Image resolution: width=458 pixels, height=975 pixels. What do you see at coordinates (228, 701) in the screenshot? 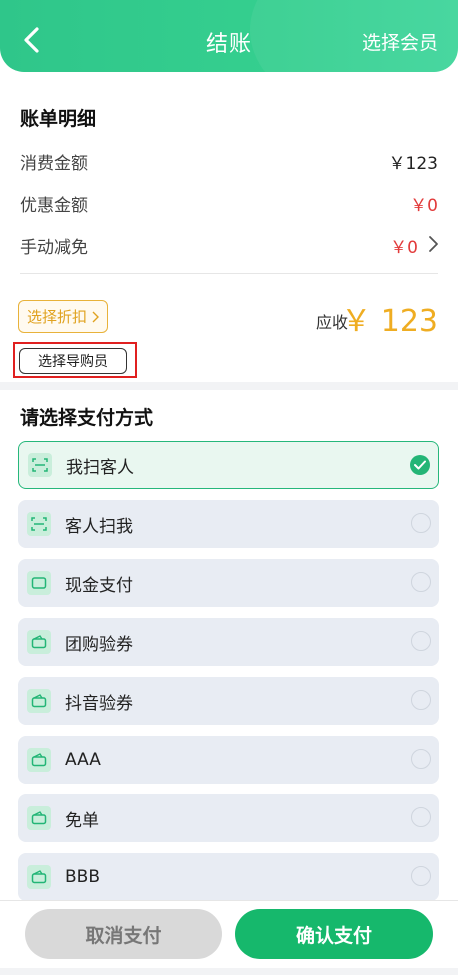
I see `payment-method-douyin-coupon: 抖音验券` at bounding box center [228, 701].